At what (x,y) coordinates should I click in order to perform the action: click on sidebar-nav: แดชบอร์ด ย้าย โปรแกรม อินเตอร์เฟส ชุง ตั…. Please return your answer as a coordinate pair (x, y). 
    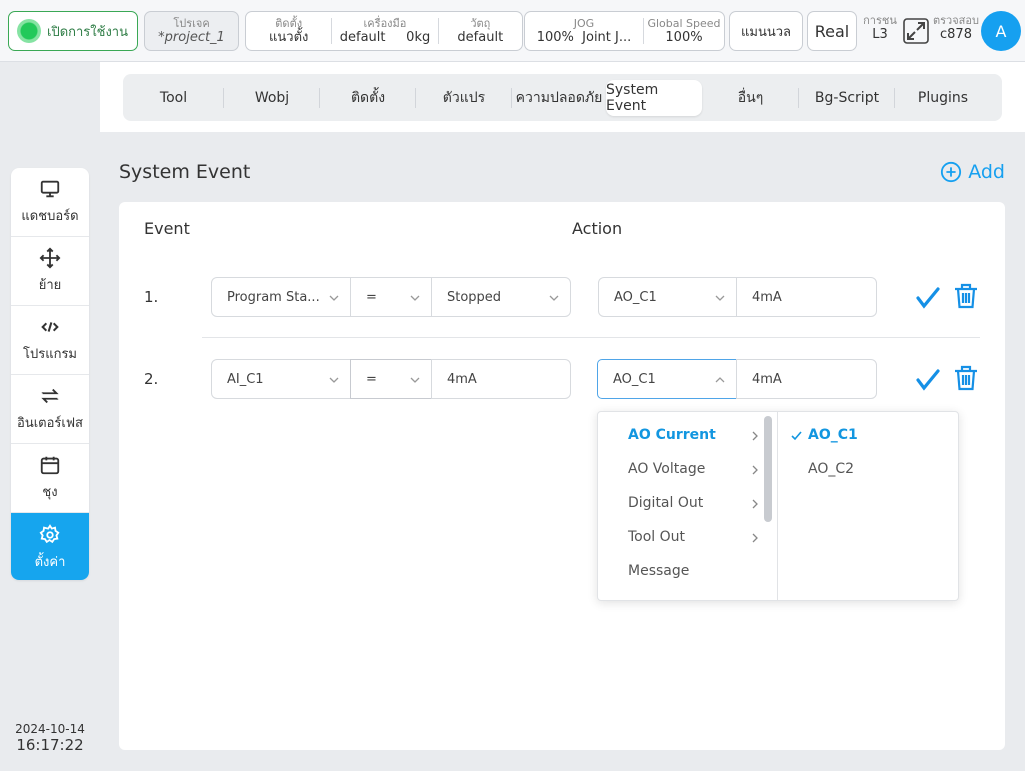
    Looking at the image, I should click on (50, 374).